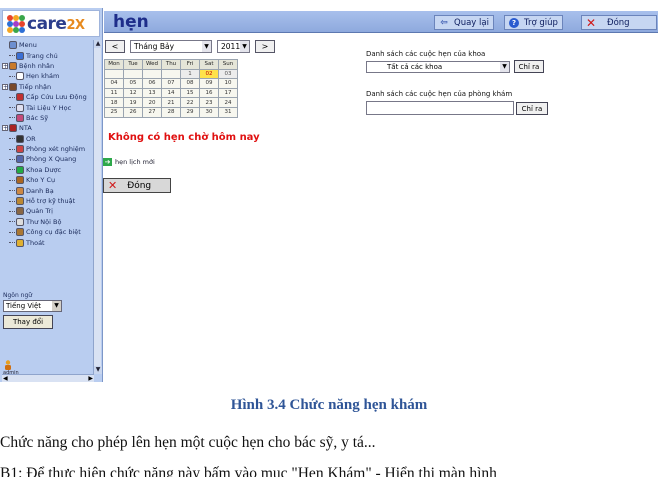 Image resolution: width=658 pixels, height=477 pixels. Describe the element at coordinates (51, 159) in the screenshot. I see `sidebar-item-label: Phòng X Quang` at that location.